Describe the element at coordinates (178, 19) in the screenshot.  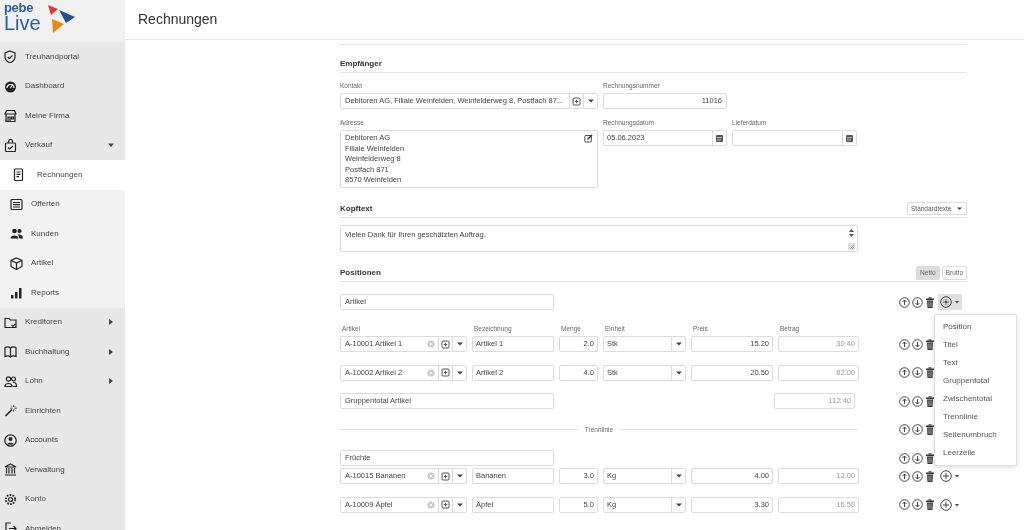
I see `page-title: Rechnungen` at that location.